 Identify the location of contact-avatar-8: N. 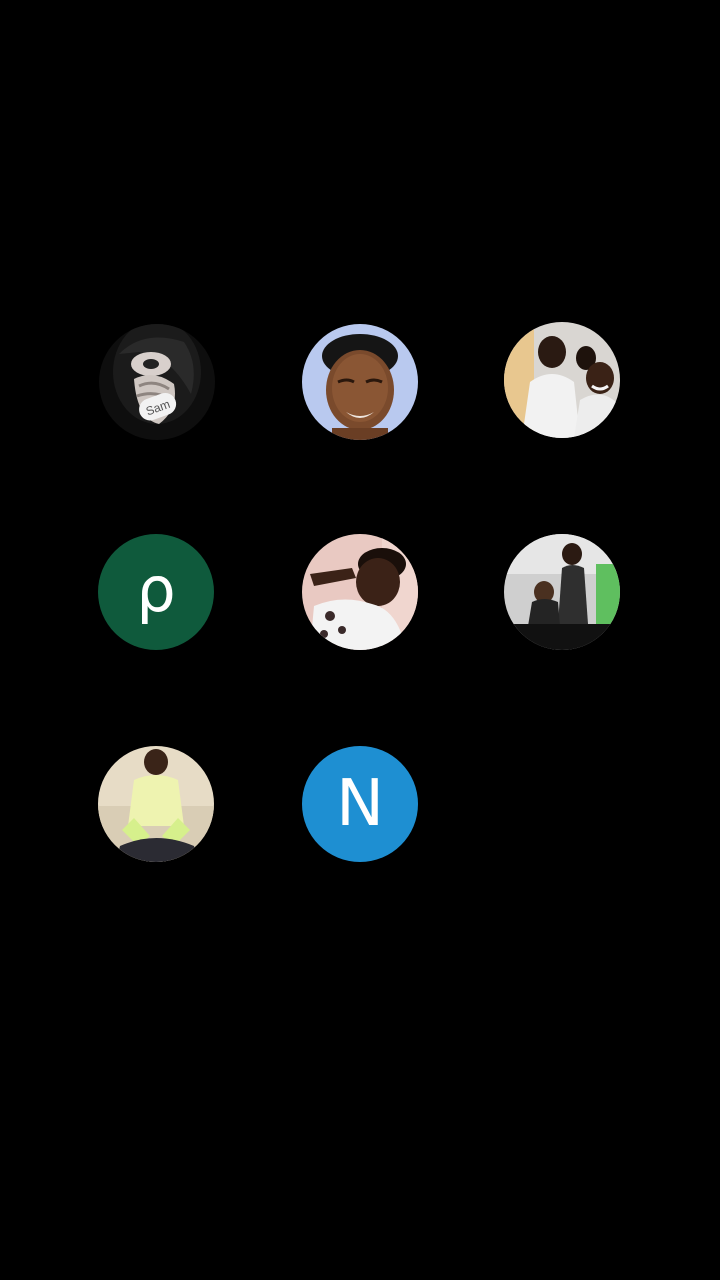
(360, 804).